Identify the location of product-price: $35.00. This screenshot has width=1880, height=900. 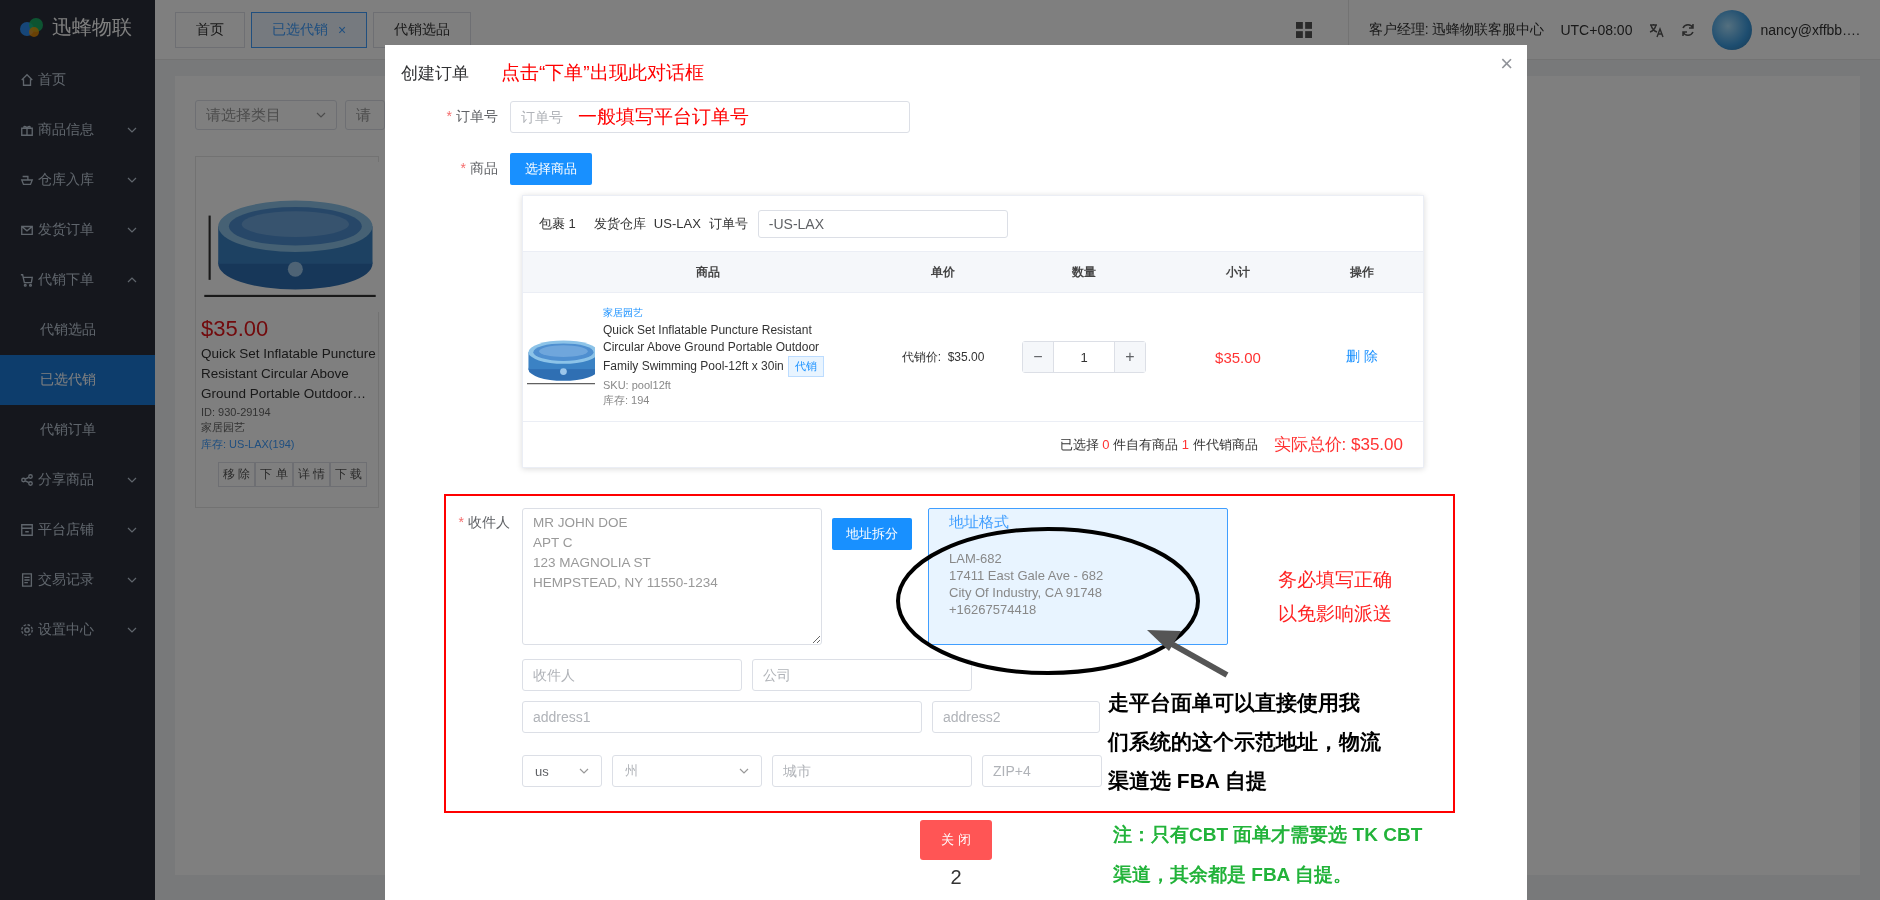
(235, 329).